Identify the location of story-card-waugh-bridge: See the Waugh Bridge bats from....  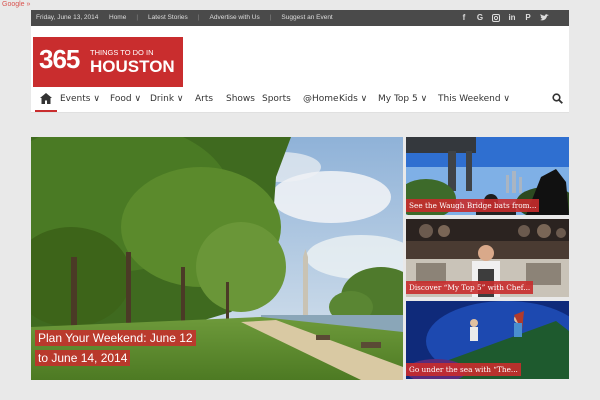
(487, 176).